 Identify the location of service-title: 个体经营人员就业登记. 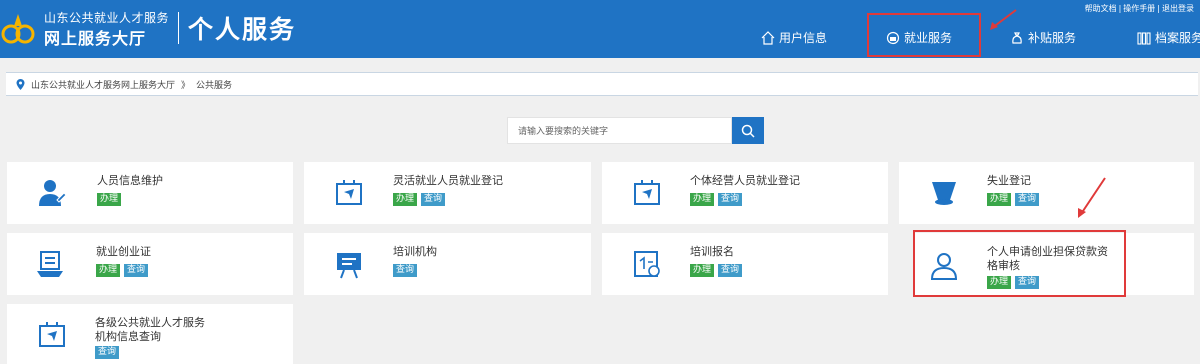
(745, 180).